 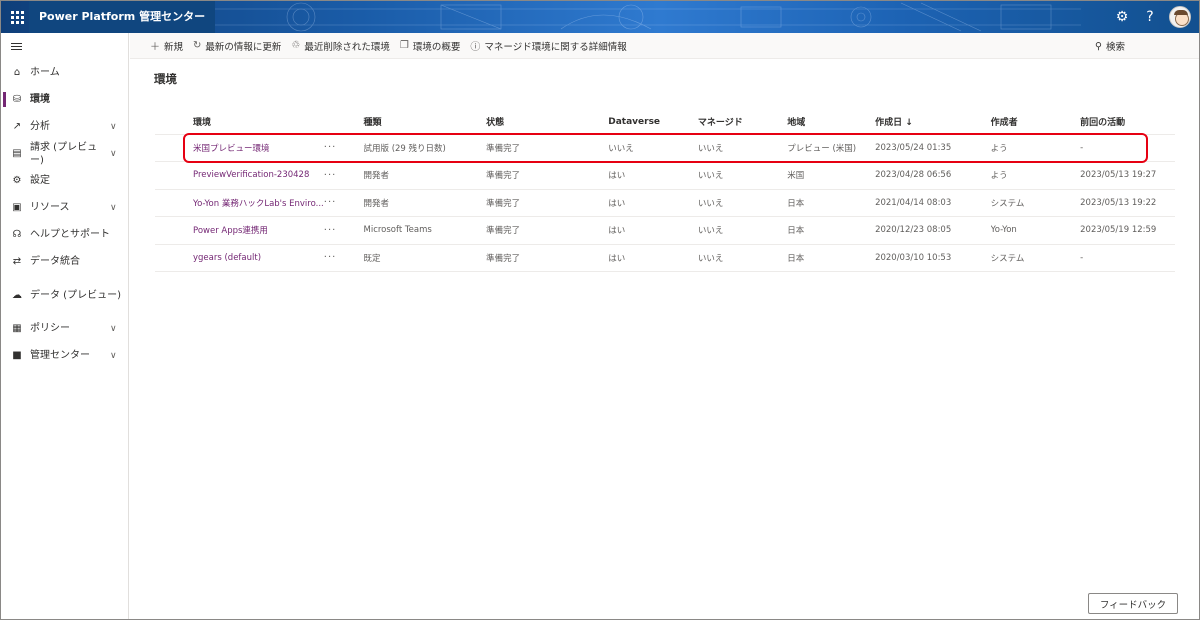 What do you see at coordinates (64, 46) in the screenshot?
I see `hamburger-menu-icon` at bounding box center [64, 46].